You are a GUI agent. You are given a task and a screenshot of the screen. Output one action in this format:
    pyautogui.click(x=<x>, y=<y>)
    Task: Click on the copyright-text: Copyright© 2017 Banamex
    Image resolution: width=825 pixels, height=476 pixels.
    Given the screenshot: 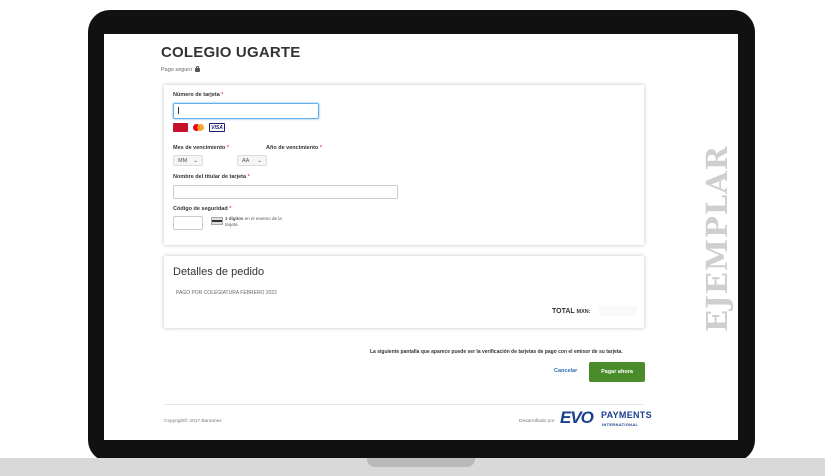 What is the action you would take?
    pyautogui.click(x=193, y=421)
    